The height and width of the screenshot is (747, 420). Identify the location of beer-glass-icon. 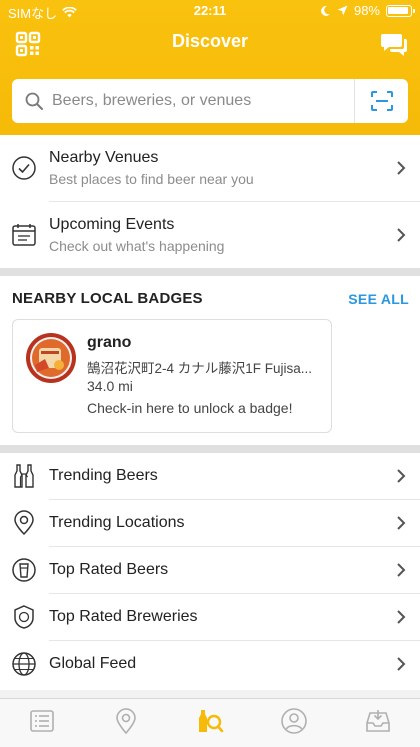
(24, 570).